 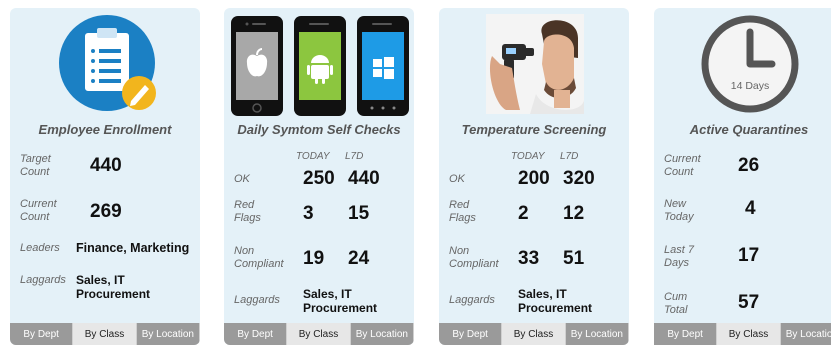 What do you see at coordinates (579, 178) in the screenshot?
I see `stat-value-l7d: 320` at bounding box center [579, 178].